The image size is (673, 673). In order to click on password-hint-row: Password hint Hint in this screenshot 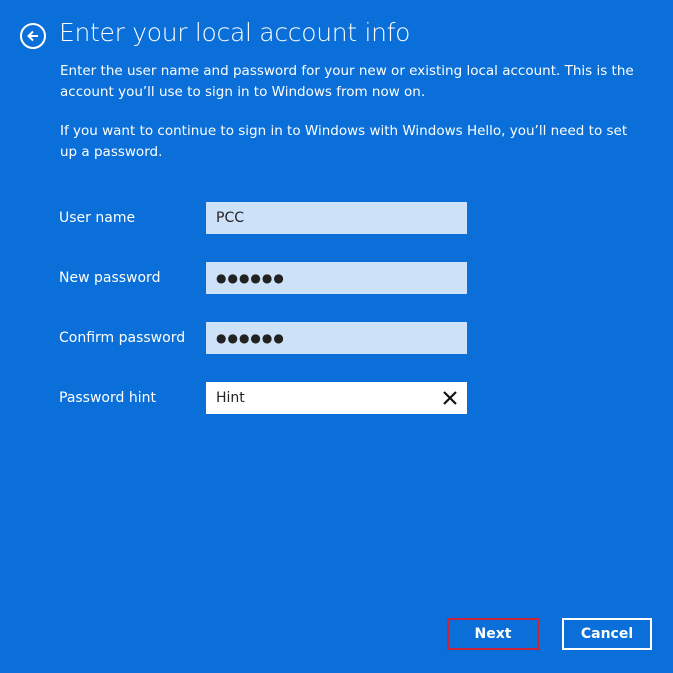, I will do `click(263, 398)`.